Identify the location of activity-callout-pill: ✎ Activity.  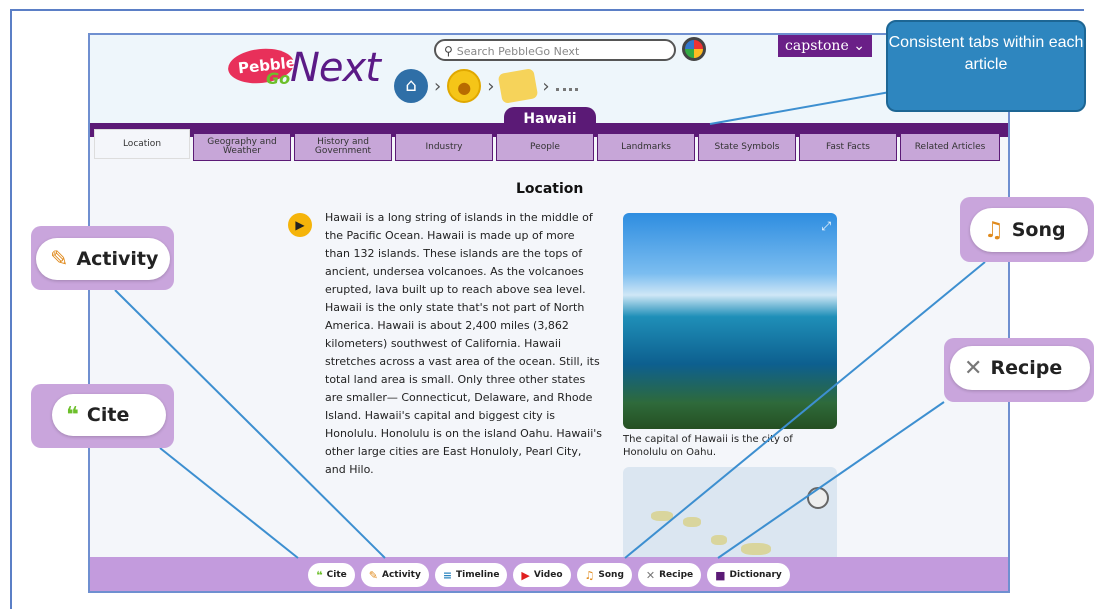
(103, 259).